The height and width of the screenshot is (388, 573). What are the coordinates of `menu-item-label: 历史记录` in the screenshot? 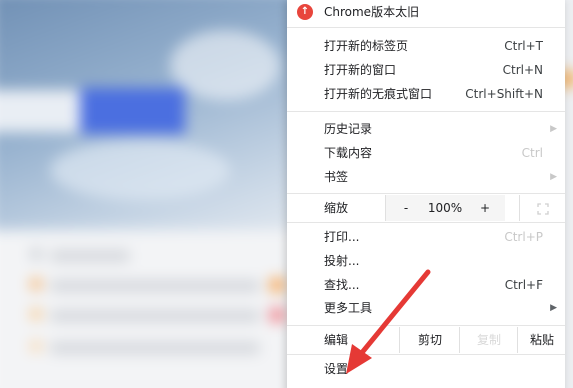 It's located at (348, 129).